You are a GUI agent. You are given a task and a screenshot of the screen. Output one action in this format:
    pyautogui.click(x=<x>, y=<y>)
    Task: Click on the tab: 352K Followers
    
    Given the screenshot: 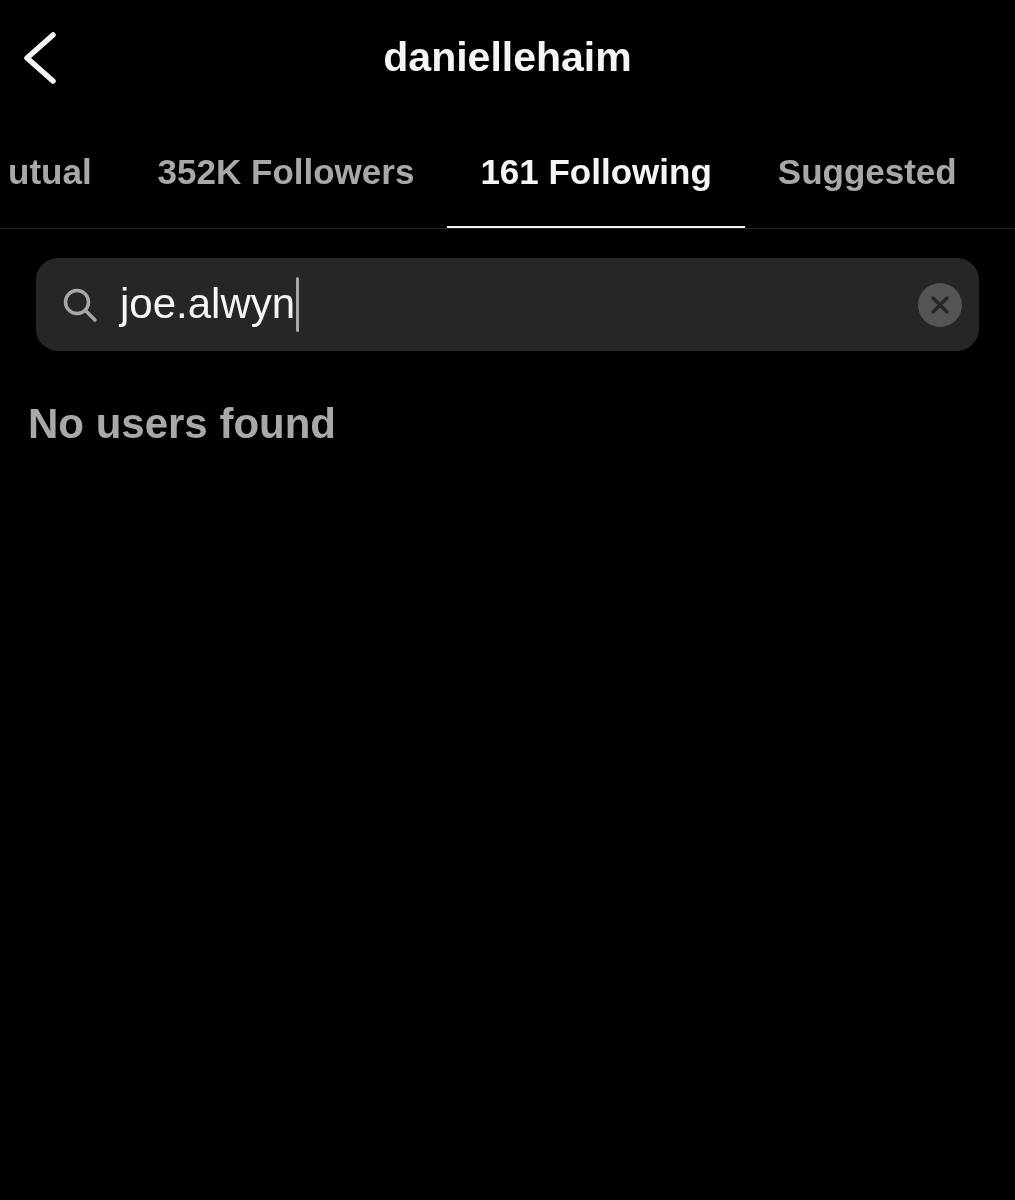 What is the action you would take?
    pyautogui.click(x=286, y=172)
    